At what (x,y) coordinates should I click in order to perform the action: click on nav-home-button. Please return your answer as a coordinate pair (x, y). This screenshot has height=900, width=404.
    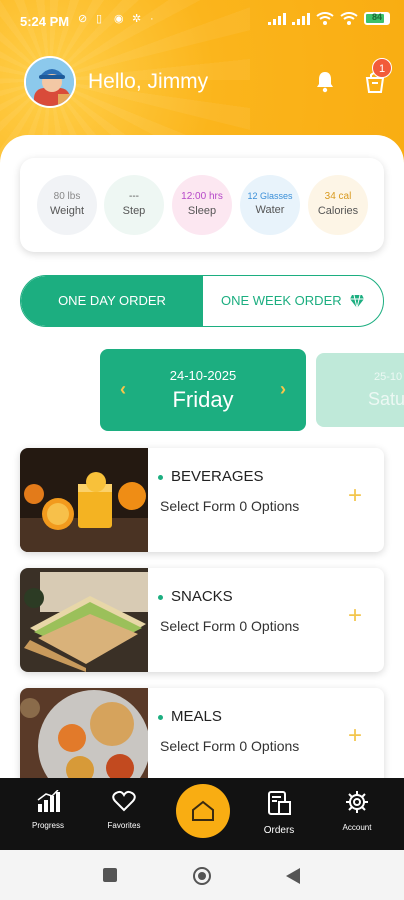
    Looking at the image, I should click on (203, 811).